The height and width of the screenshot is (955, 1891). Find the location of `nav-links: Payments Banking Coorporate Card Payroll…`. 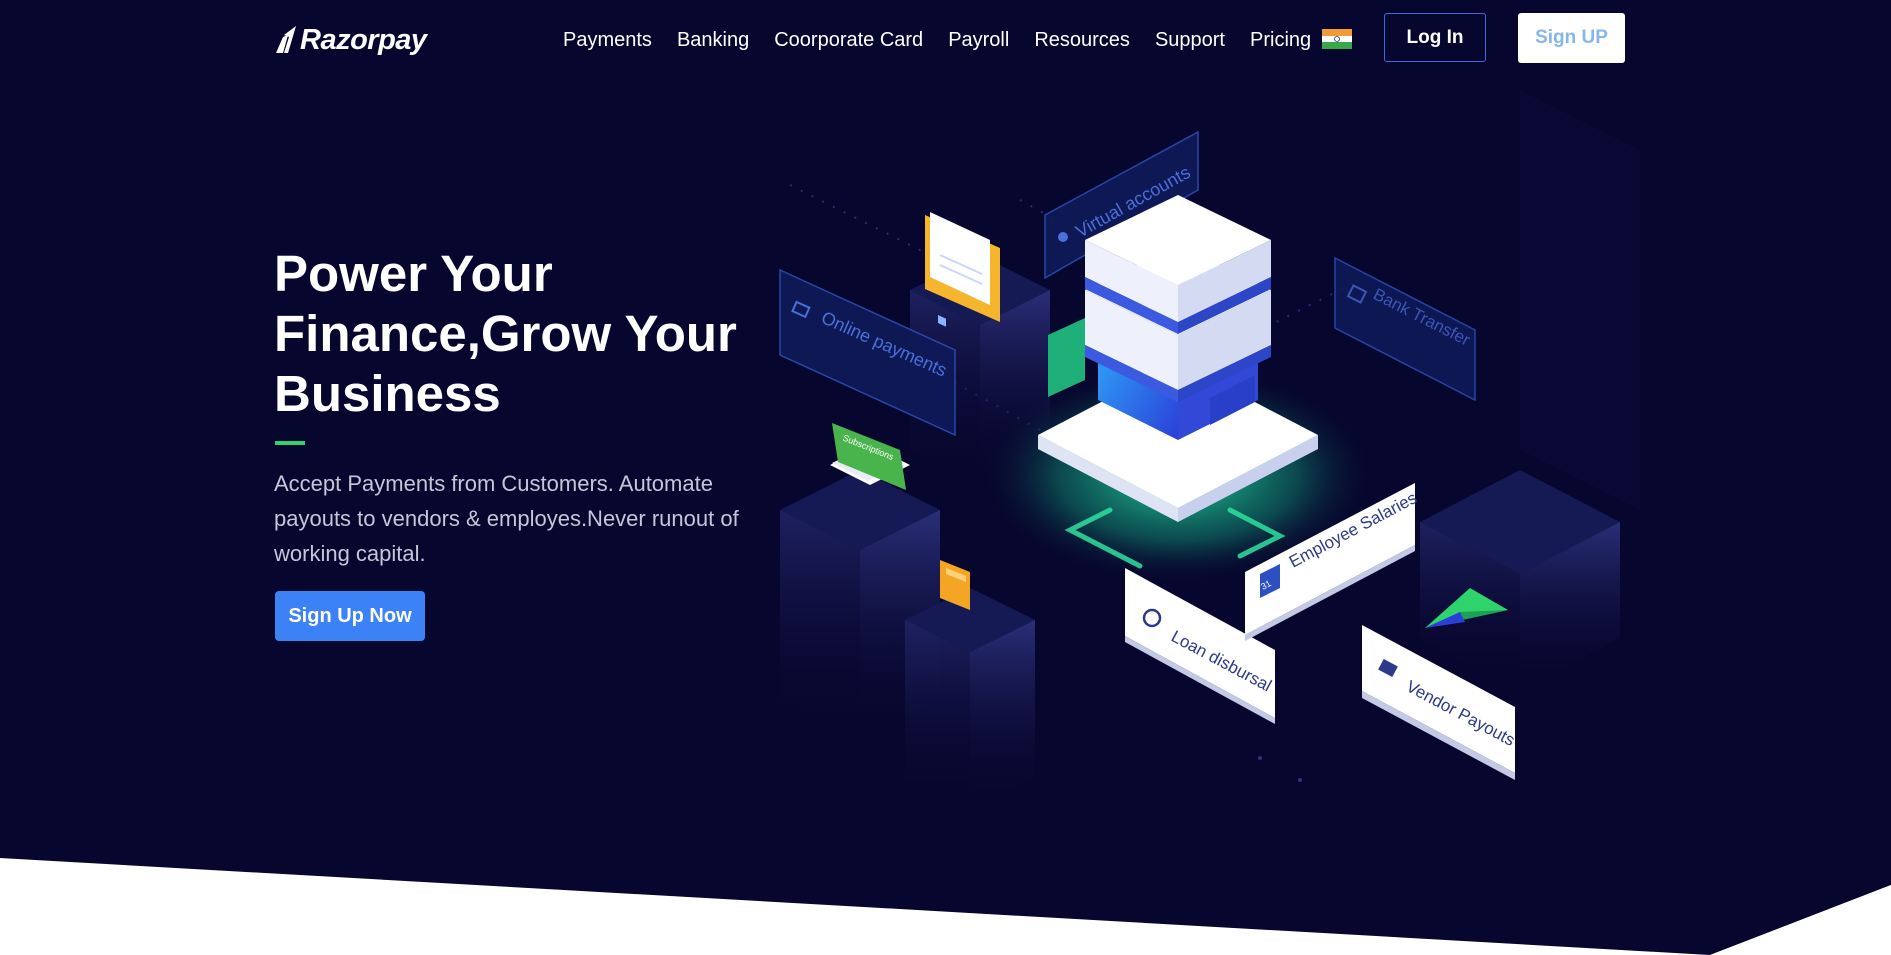

nav-links: Payments Banking Coorporate Card Payroll… is located at coordinates (949, 40).